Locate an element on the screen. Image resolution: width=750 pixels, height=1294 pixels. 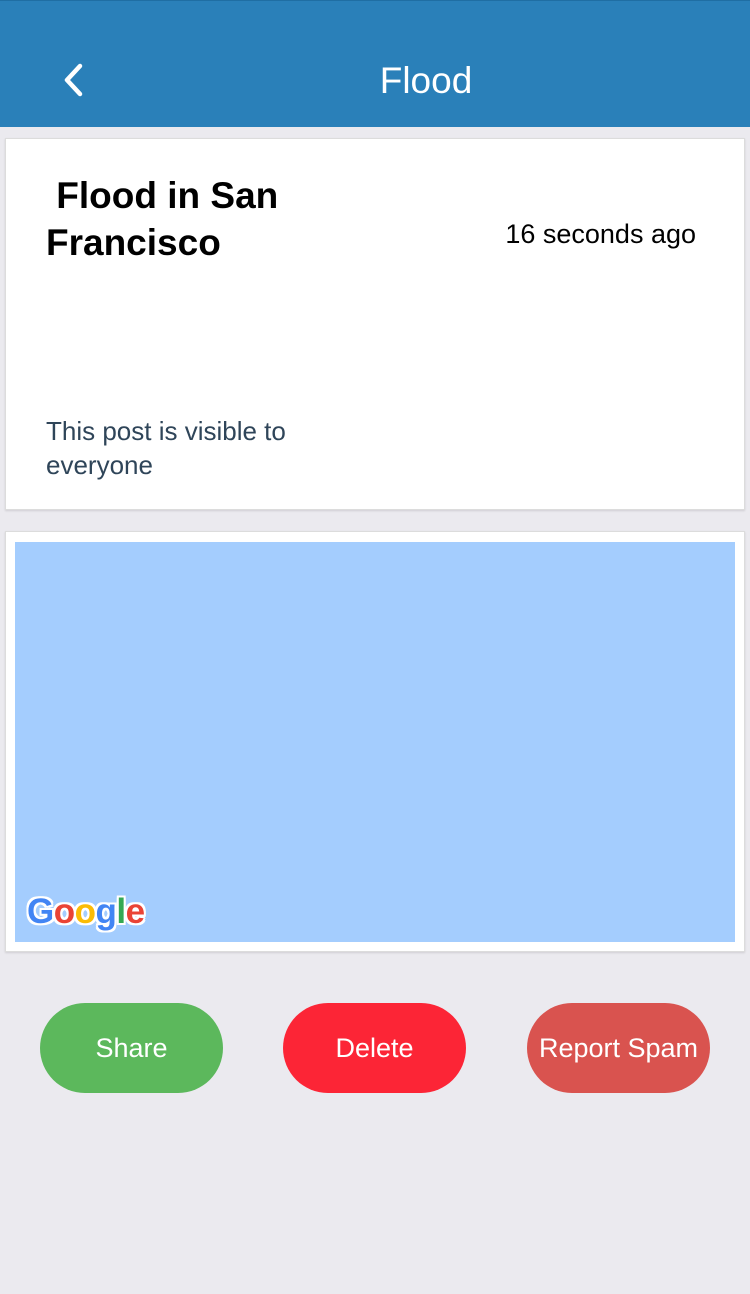
post-title: Flood in San Francisco is located at coordinates (162, 219).